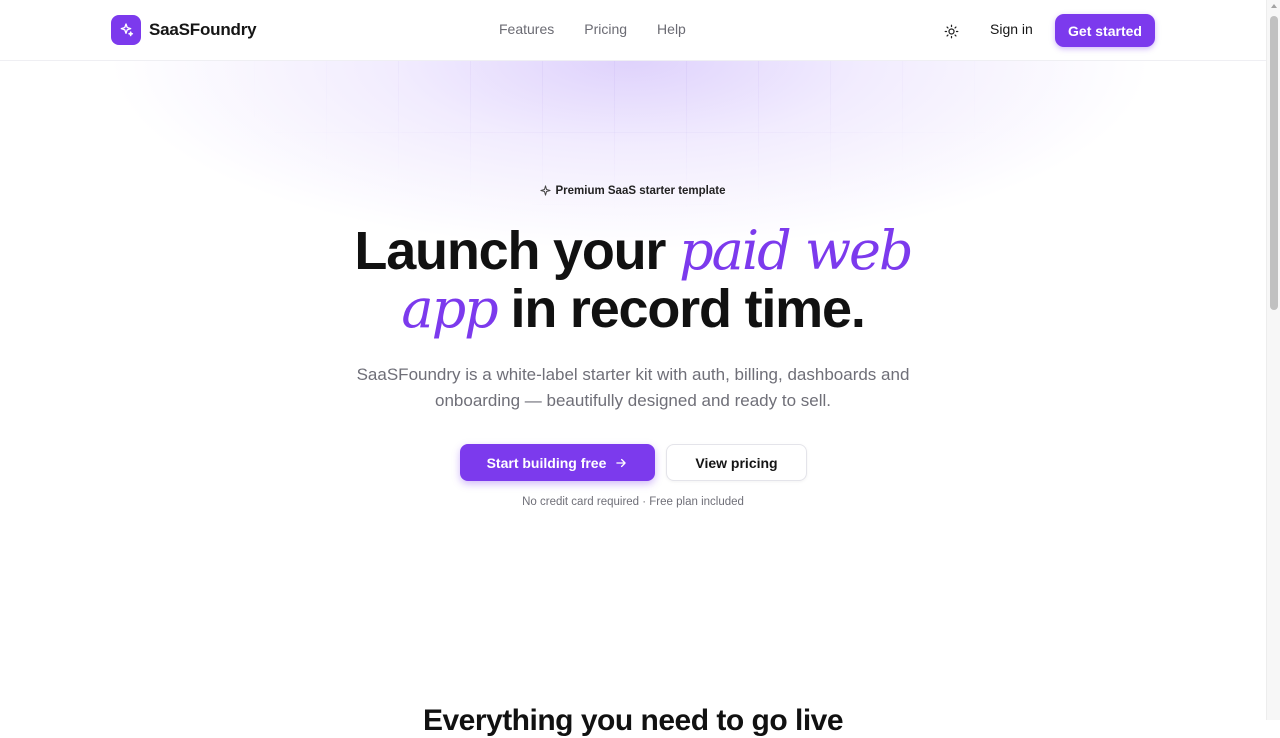 Image resolution: width=1280 pixels, height=738 pixels. Describe the element at coordinates (681, 309) in the screenshot. I see `hero-title-part2: in record time.` at that location.